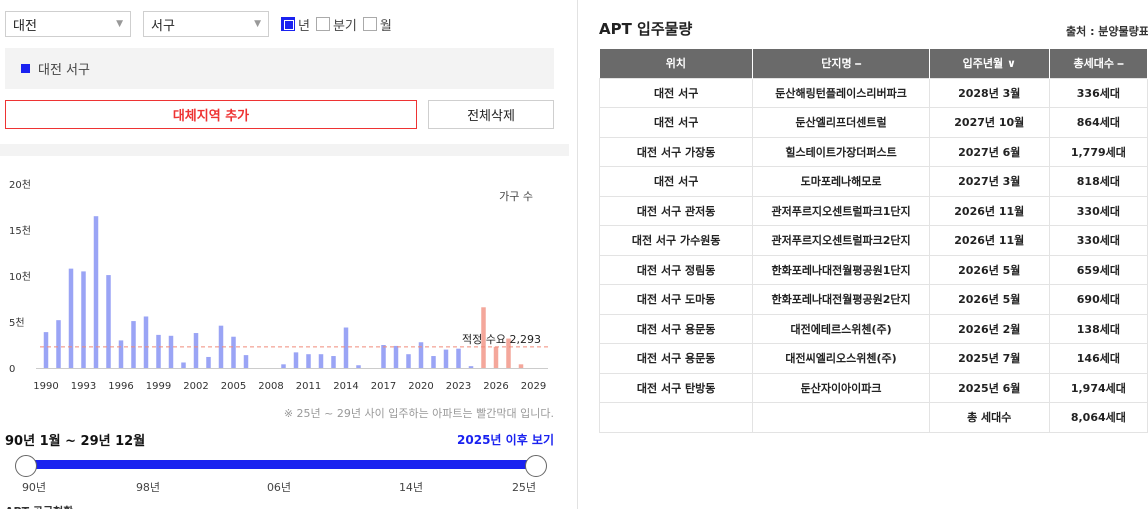 The width and height of the screenshot is (1148, 509). I want to click on add-region-button: 대체지역 추가, so click(211, 114).